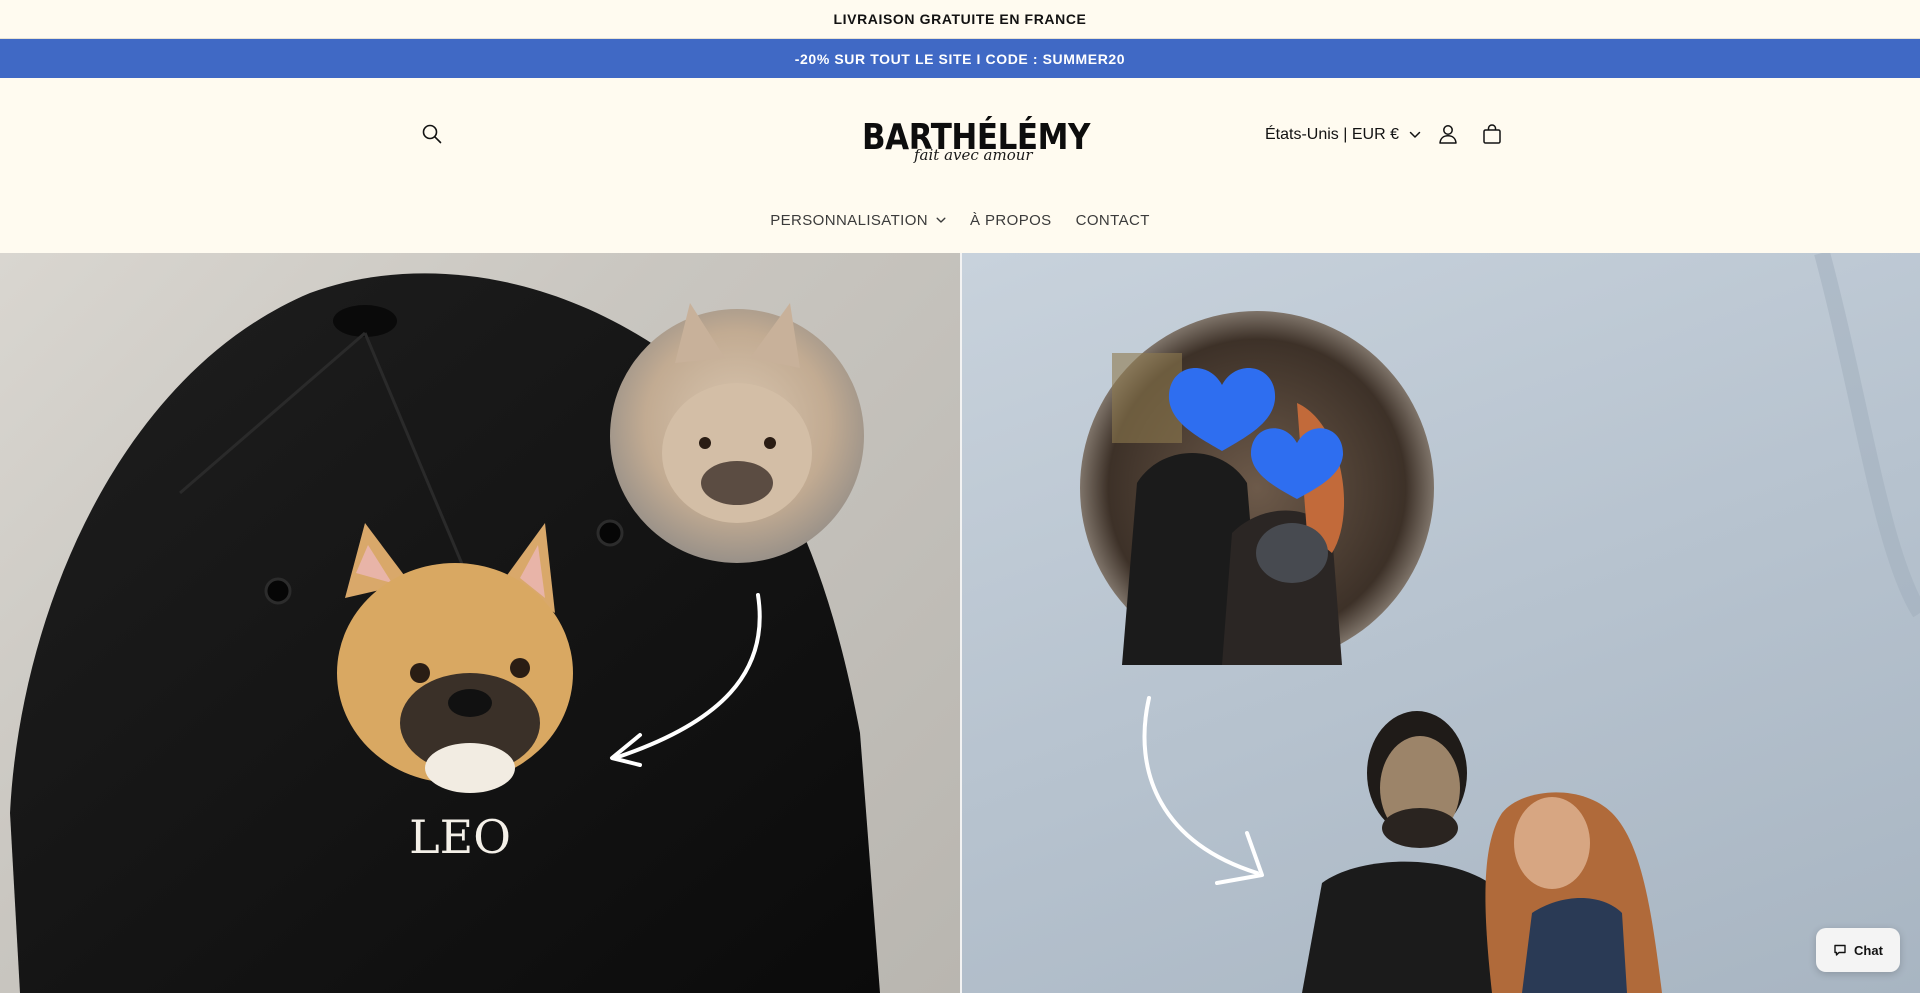 This screenshot has width=1920, height=993. Describe the element at coordinates (1840, 950) in the screenshot. I see `chat-bubble-icon` at that location.